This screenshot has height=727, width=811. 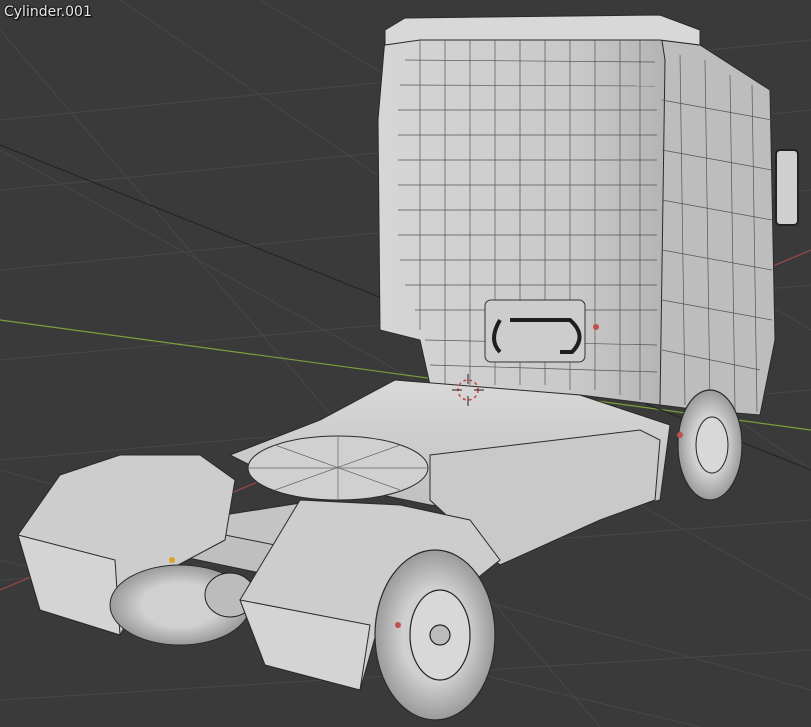 I want to click on active-object-label: Cylinder.001, so click(x=48, y=12).